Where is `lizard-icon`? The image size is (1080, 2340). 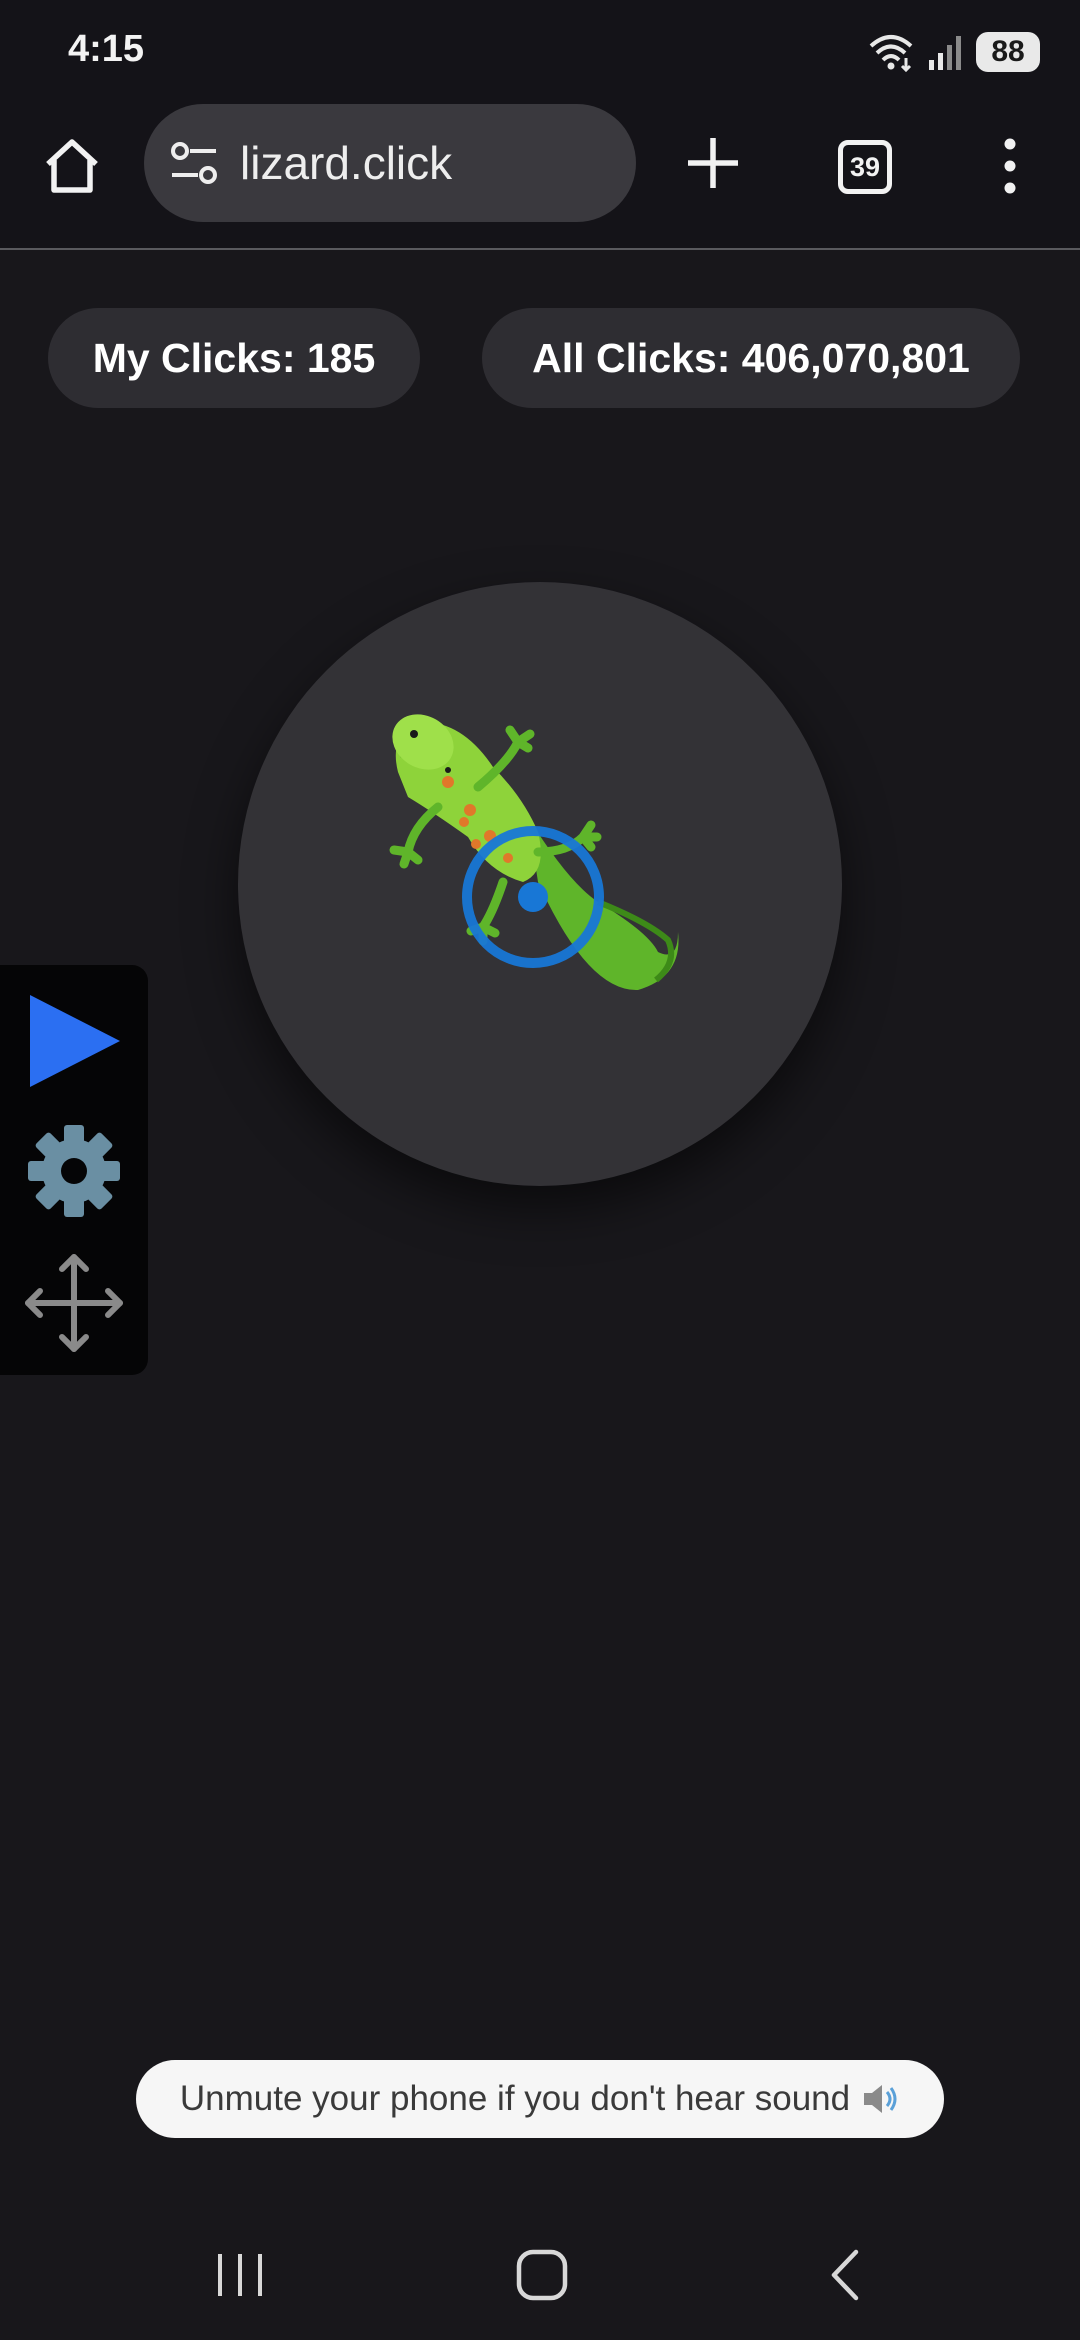 lizard-icon is located at coordinates (534, 852).